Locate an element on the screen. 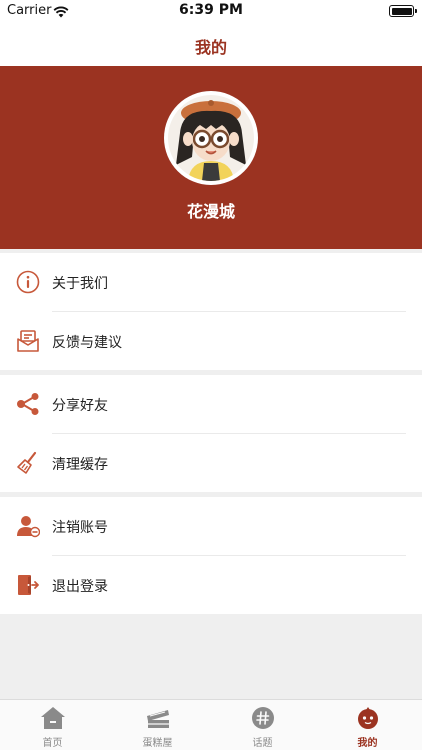  clock: 6:39 PM is located at coordinates (211, 10).